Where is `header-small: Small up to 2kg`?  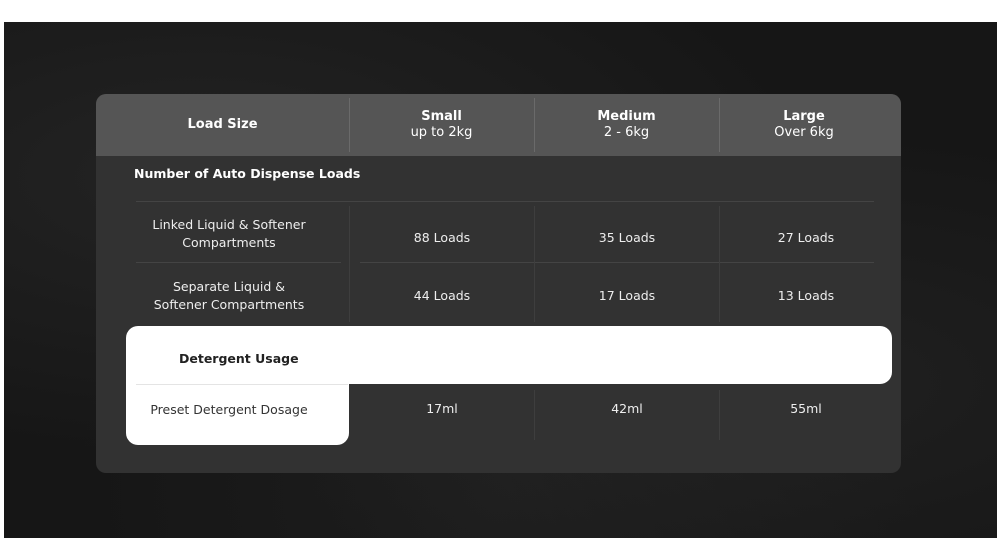
header-small: Small up to 2kg is located at coordinates (441, 125).